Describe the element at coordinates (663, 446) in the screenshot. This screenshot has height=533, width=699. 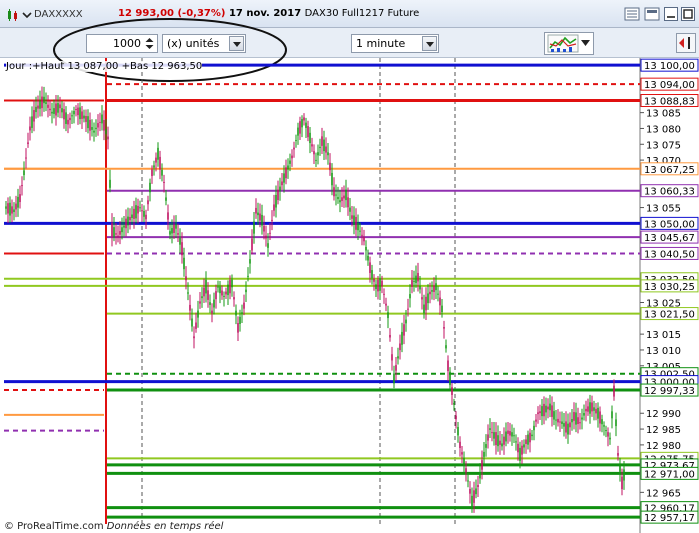
I see `y-tick-label-11: 12 980` at that location.